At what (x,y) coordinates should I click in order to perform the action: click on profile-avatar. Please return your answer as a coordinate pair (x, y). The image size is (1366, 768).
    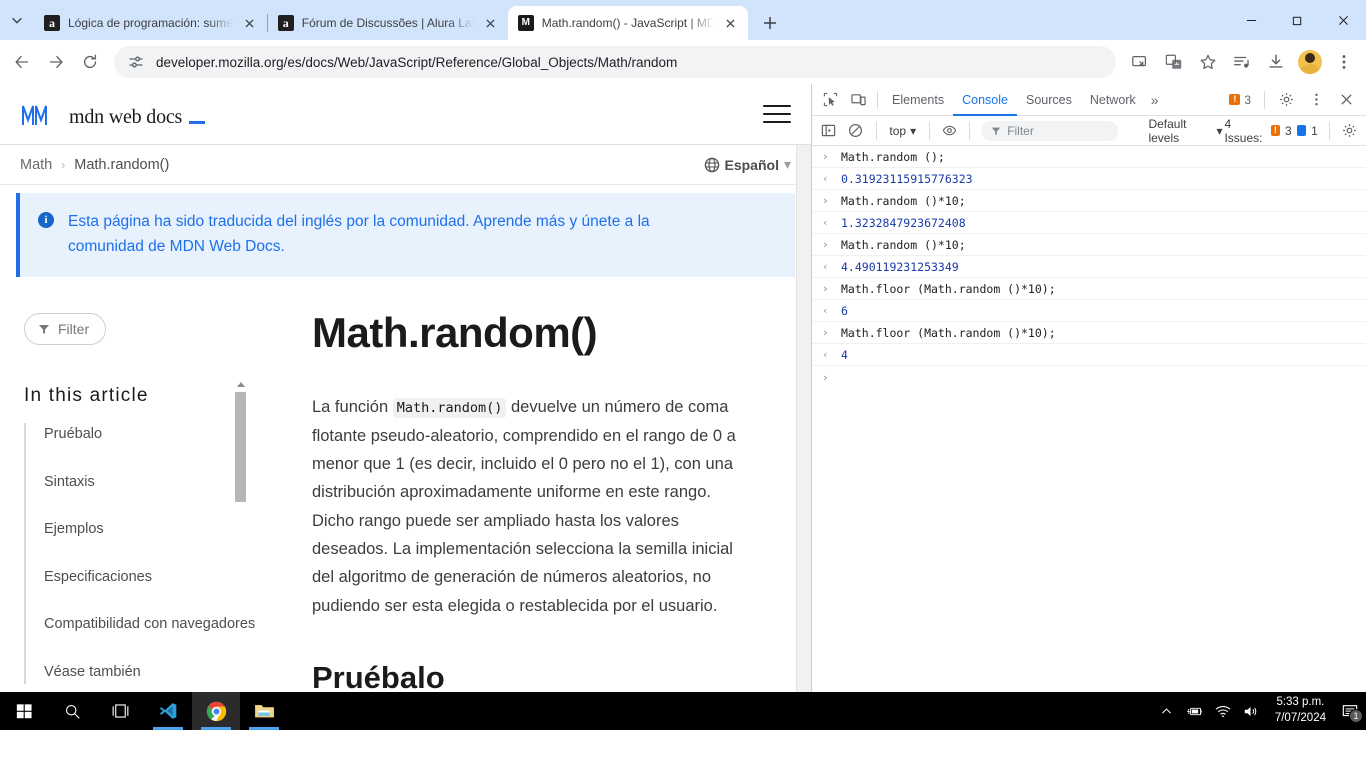
    Looking at the image, I should click on (1310, 62).